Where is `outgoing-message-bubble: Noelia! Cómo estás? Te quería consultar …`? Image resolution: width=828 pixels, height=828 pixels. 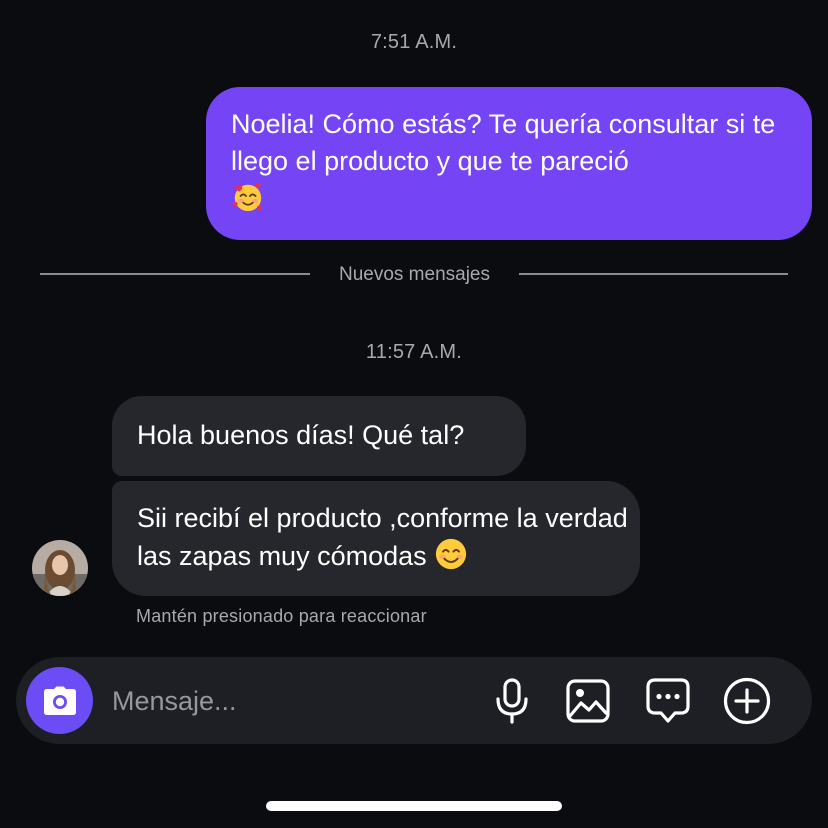 outgoing-message-bubble: Noelia! Cómo estás? Te quería consultar … is located at coordinates (509, 163).